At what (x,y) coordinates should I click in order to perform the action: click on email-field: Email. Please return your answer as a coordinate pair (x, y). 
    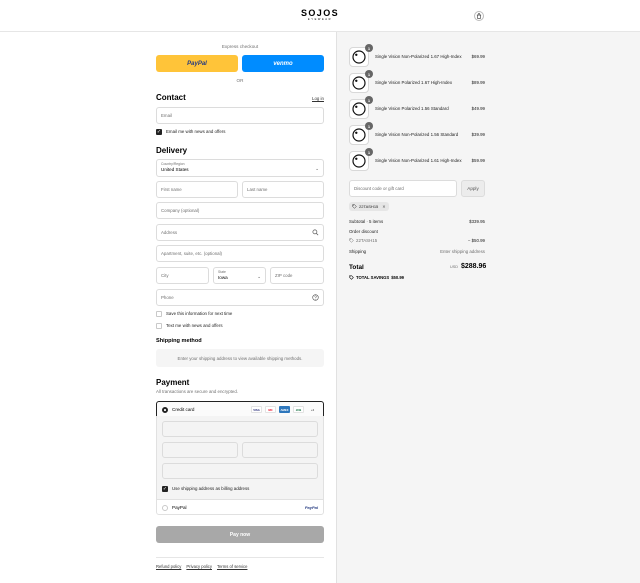
    Looking at the image, I should click on (240, 115).